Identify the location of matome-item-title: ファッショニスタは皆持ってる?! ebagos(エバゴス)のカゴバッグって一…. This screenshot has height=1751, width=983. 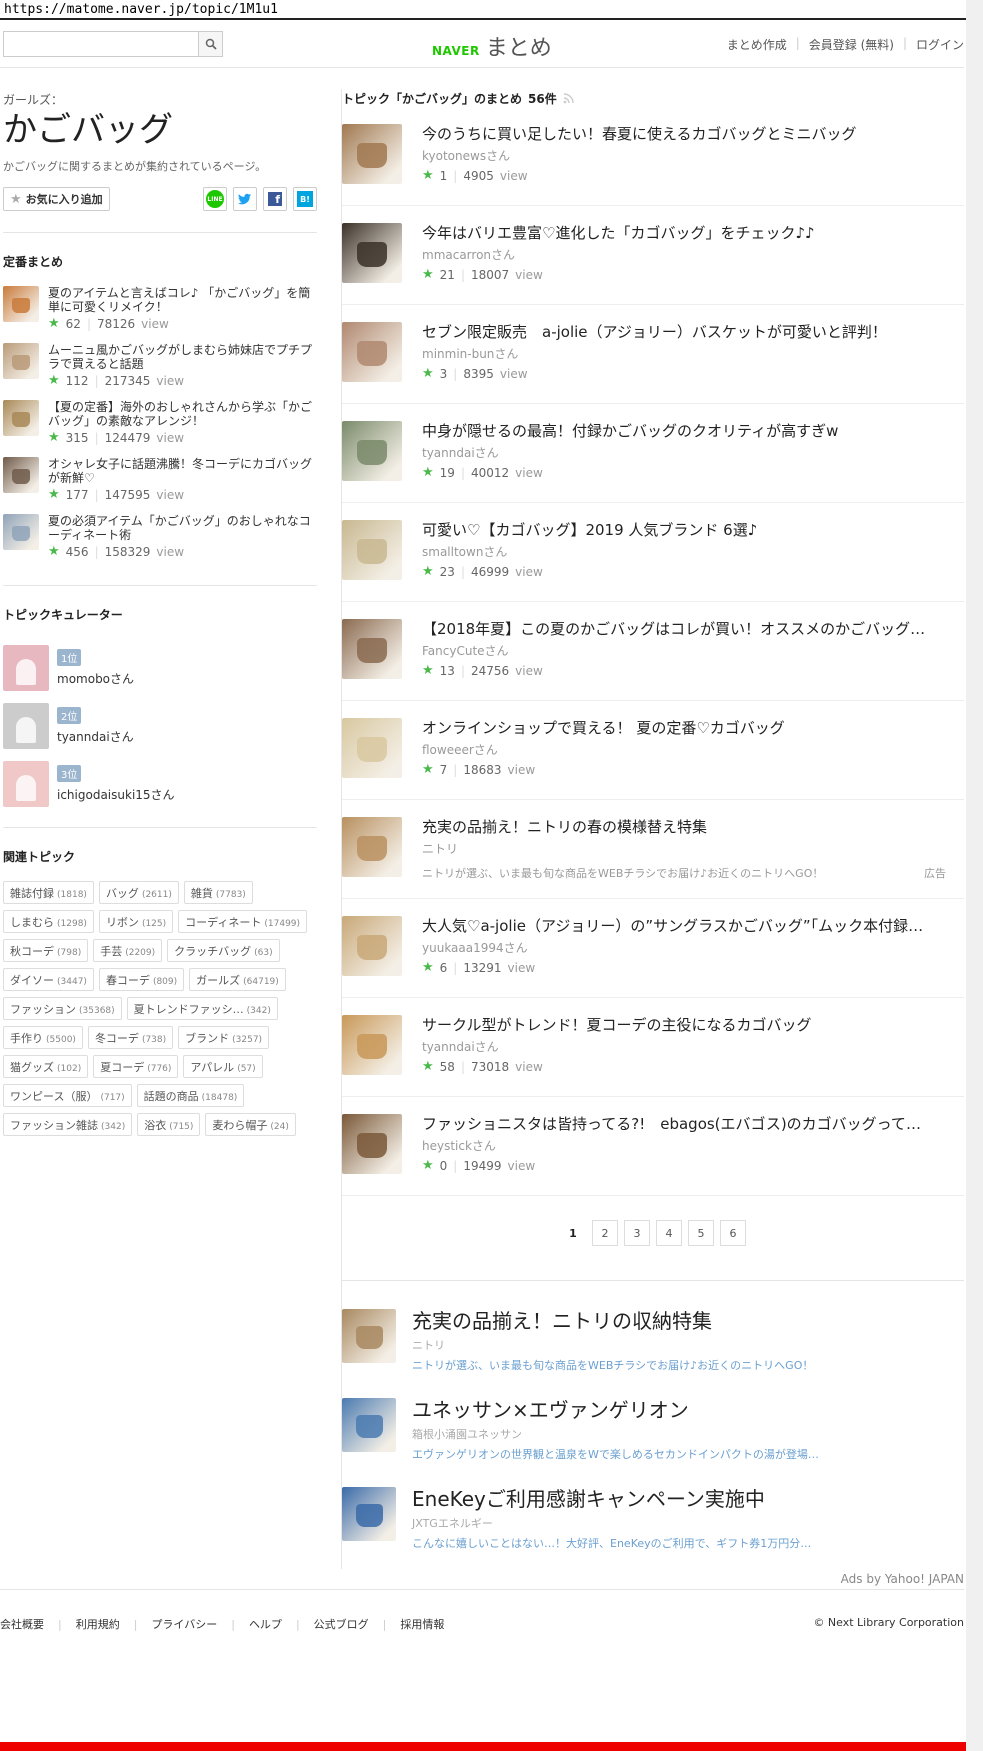
(678, 1124).